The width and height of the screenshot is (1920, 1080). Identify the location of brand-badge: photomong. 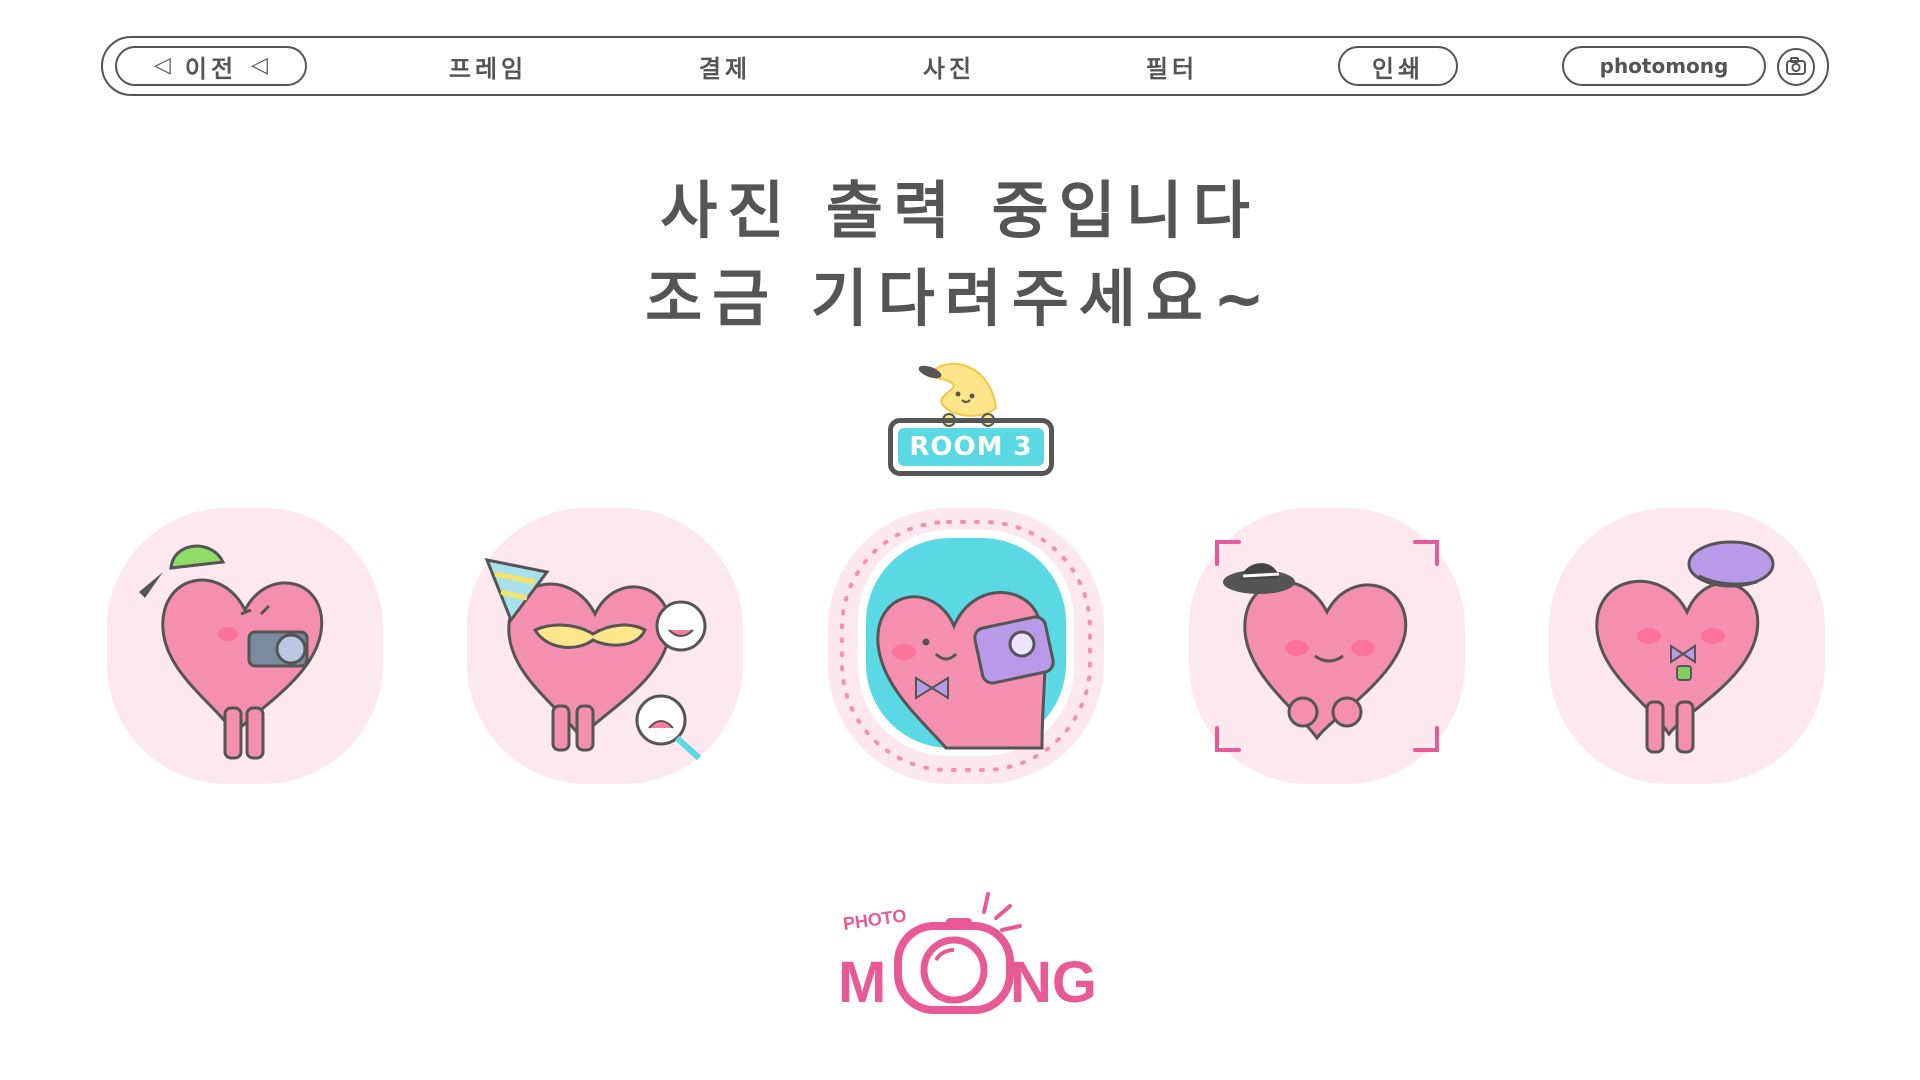
(1664, 66).